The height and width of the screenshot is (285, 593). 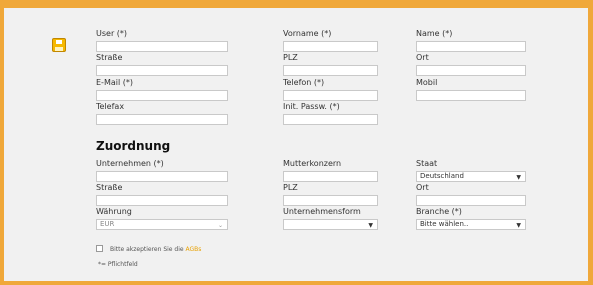 What do you see at coordinates (330, 119) in the screenshot?
I see `passwort-input` at bounding box center [330, 119].